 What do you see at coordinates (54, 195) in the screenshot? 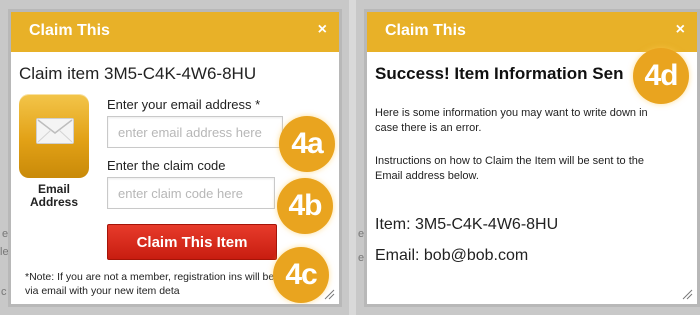
I see `email-tile-caption: Email Address` at bounding box center [54, 195].